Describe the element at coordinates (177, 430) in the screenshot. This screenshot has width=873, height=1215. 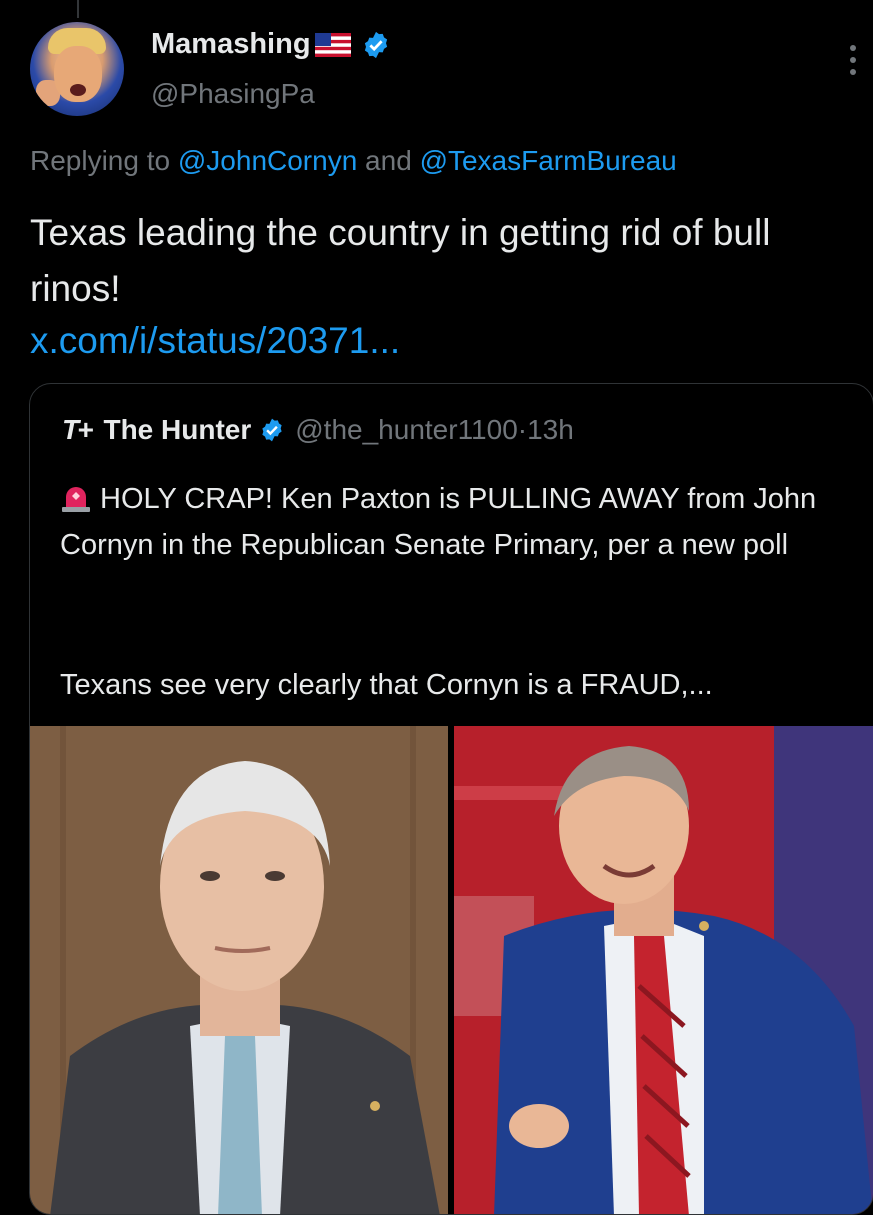
I see `quoted-author-name: The Hunter` at that location.